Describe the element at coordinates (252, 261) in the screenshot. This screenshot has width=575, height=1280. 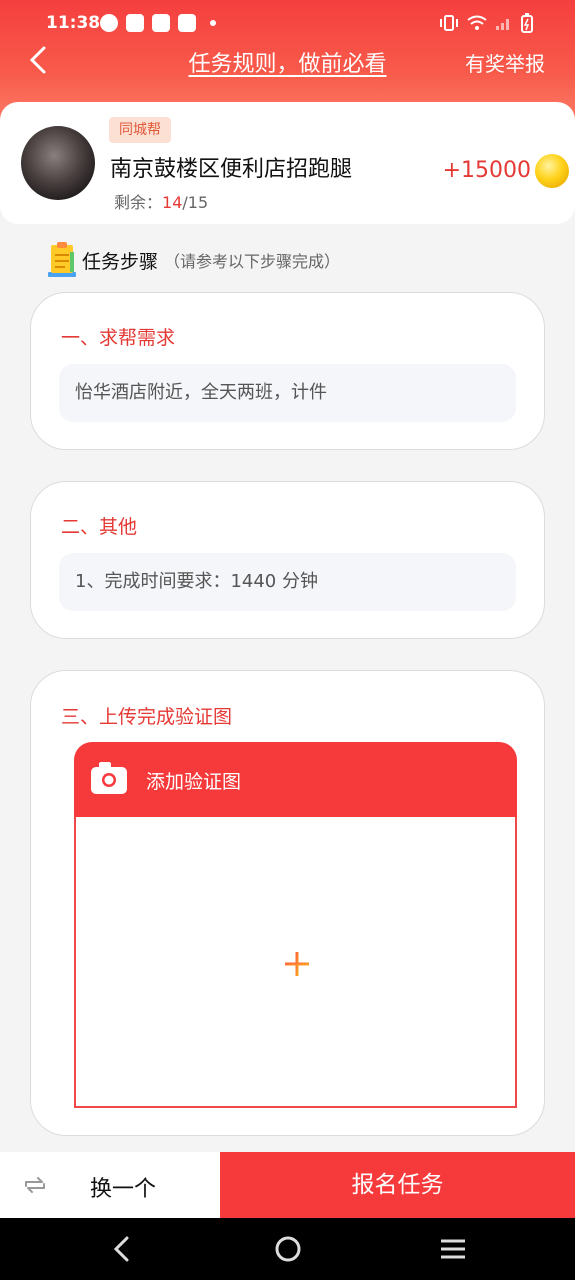
I see `steps-subtitle: （请参考以下步骤完成）` at that location.